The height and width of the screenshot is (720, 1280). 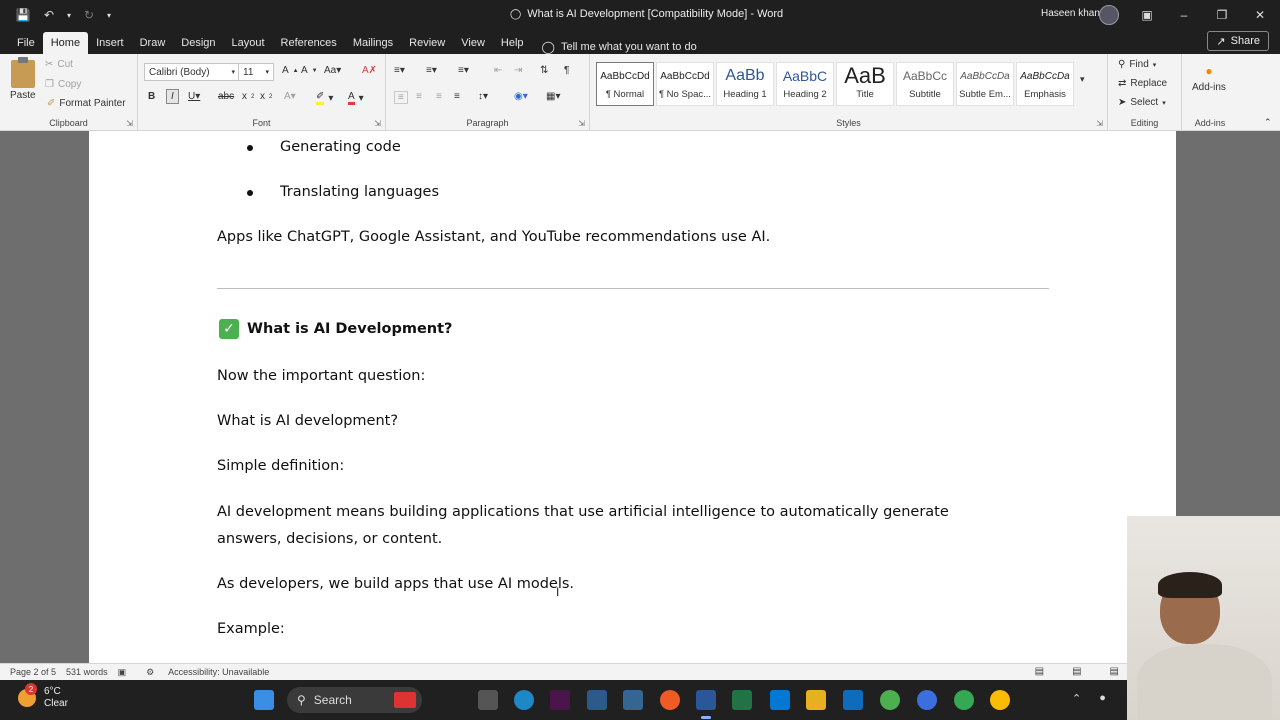 What do you see at coordinates (483, 96) in the screenshot?
I see `line-spacing-icon: ↕▾` at bounding box center [483, 96].